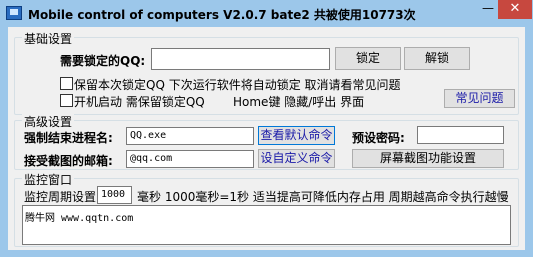  Describe the element at coordinates (103, 61) in the screenshot. I see `qq-lock-label: 需要锁定的QQ:` at that location.